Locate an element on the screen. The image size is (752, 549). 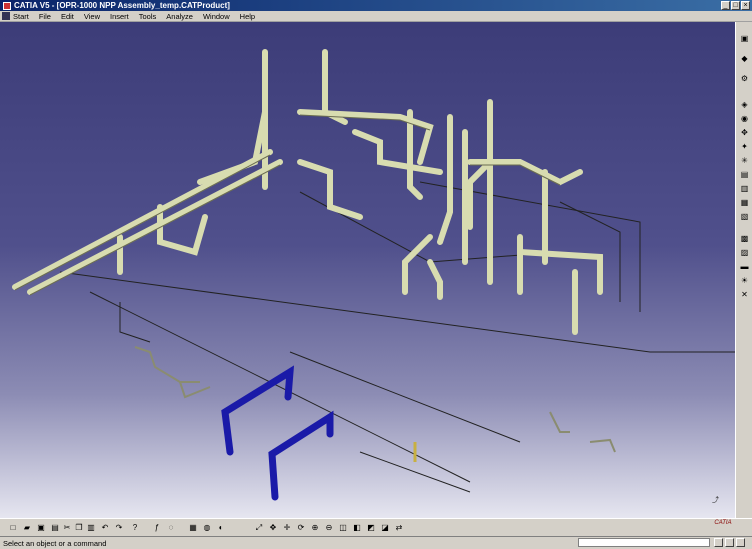
move-icon: ✥ is located at coordinates (744, 133).